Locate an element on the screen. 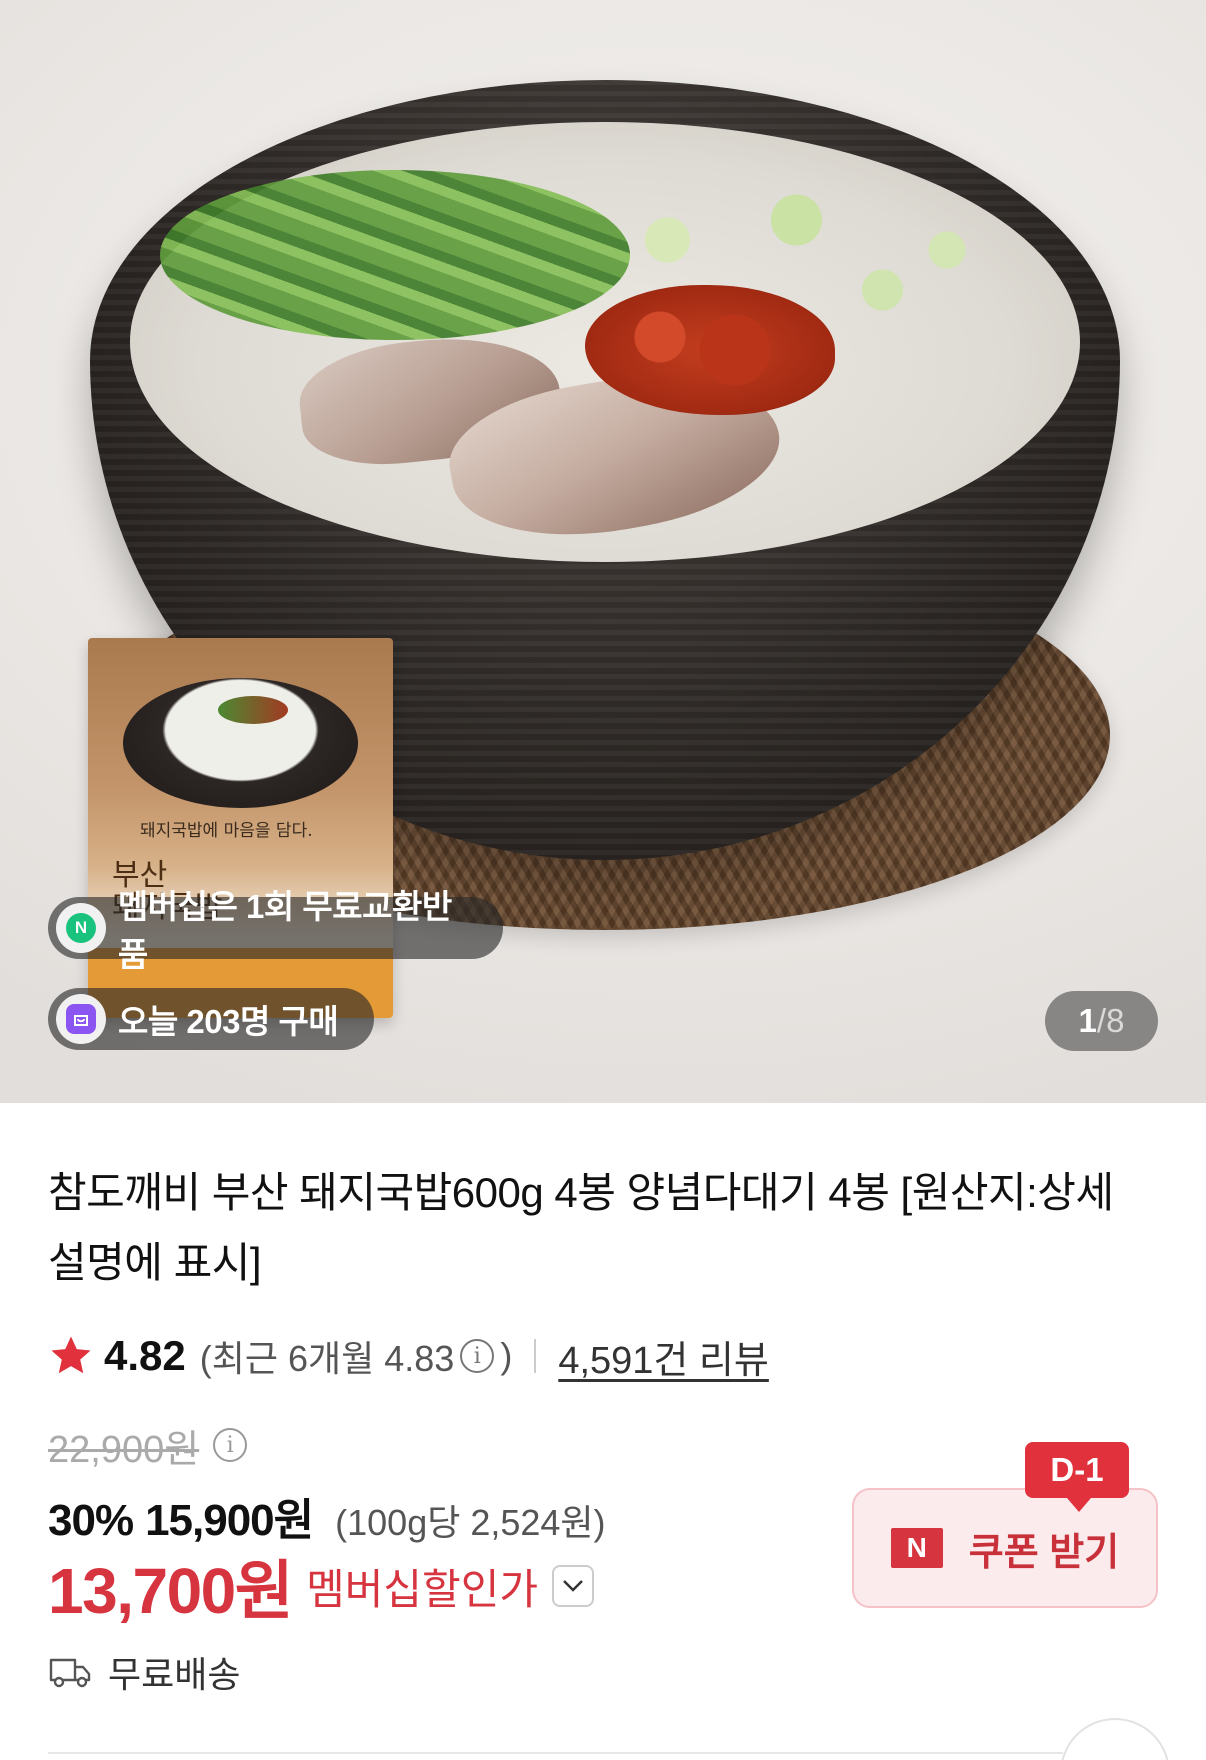  image-counter: 1 / 8 is located at coordinates (1101, 1021).